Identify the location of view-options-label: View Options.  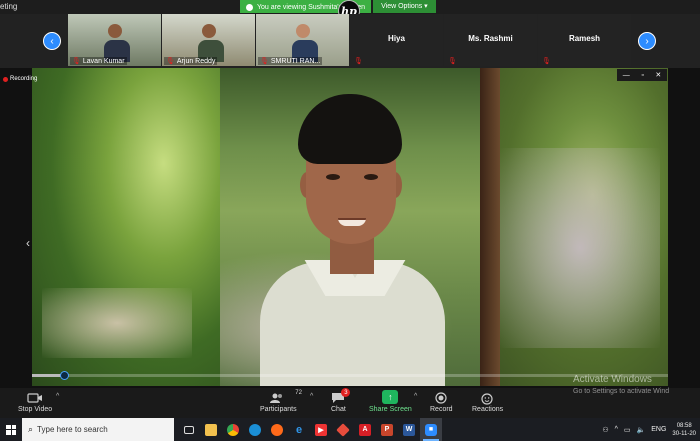
(402, 6).